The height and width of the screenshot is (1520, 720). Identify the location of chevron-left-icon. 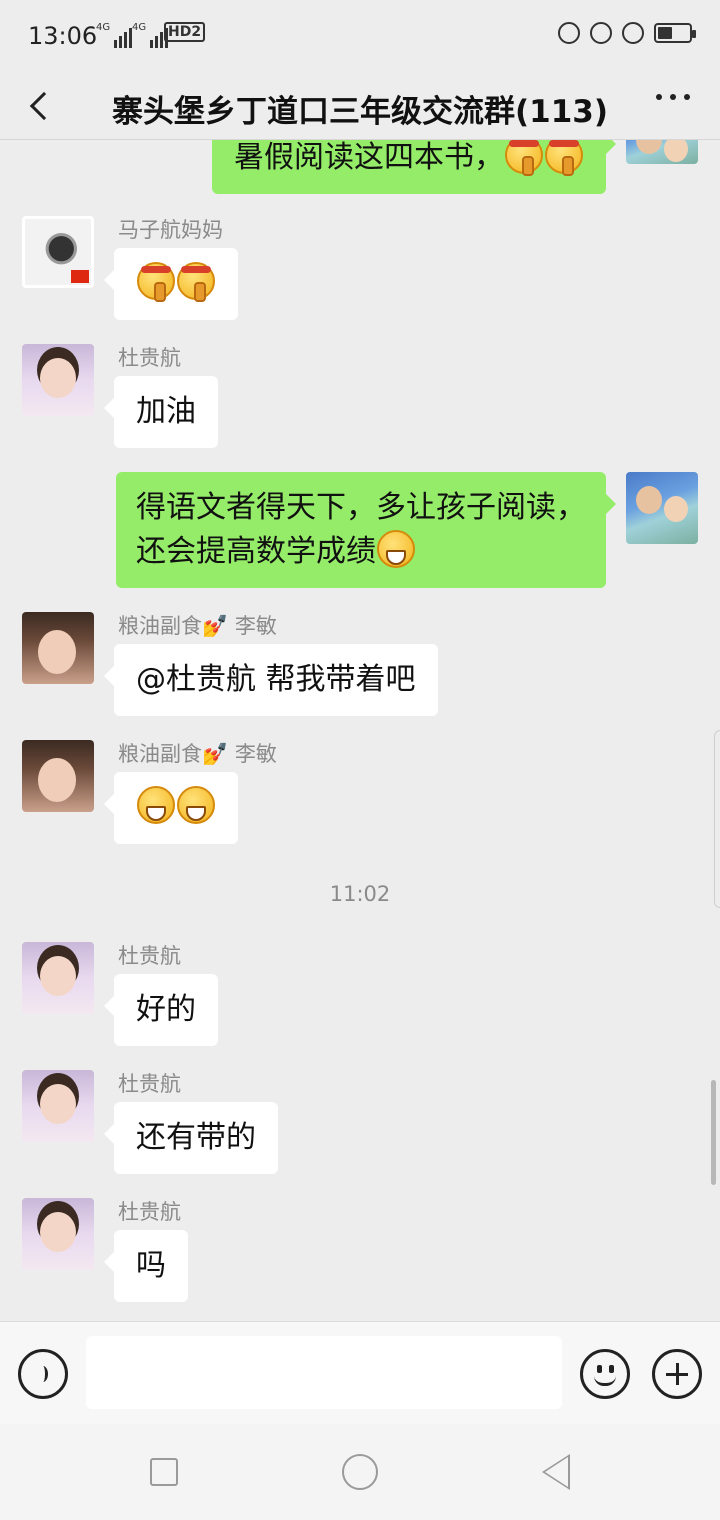
(44, 106).